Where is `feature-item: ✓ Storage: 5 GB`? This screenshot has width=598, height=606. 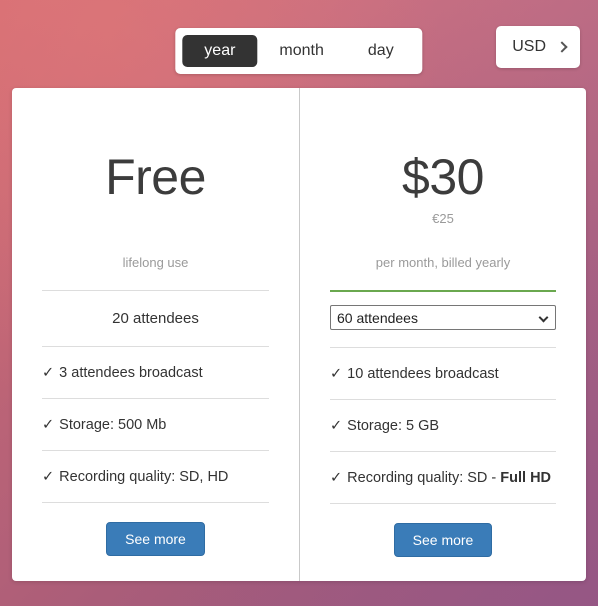
feature-item: ✓ Storage: 5 GB is located at coordinates (443, 425).